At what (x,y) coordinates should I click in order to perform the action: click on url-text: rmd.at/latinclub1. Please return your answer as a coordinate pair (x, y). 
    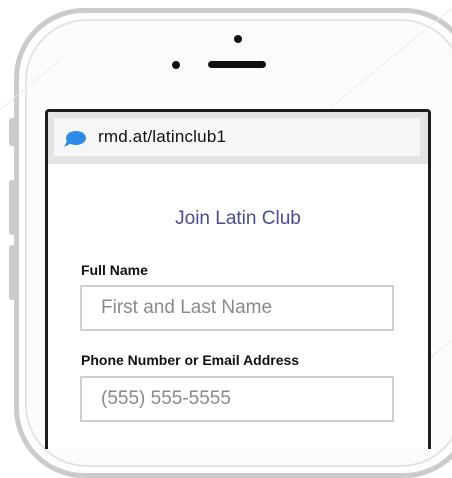
    Looking at the image, I should click on (162, 137).